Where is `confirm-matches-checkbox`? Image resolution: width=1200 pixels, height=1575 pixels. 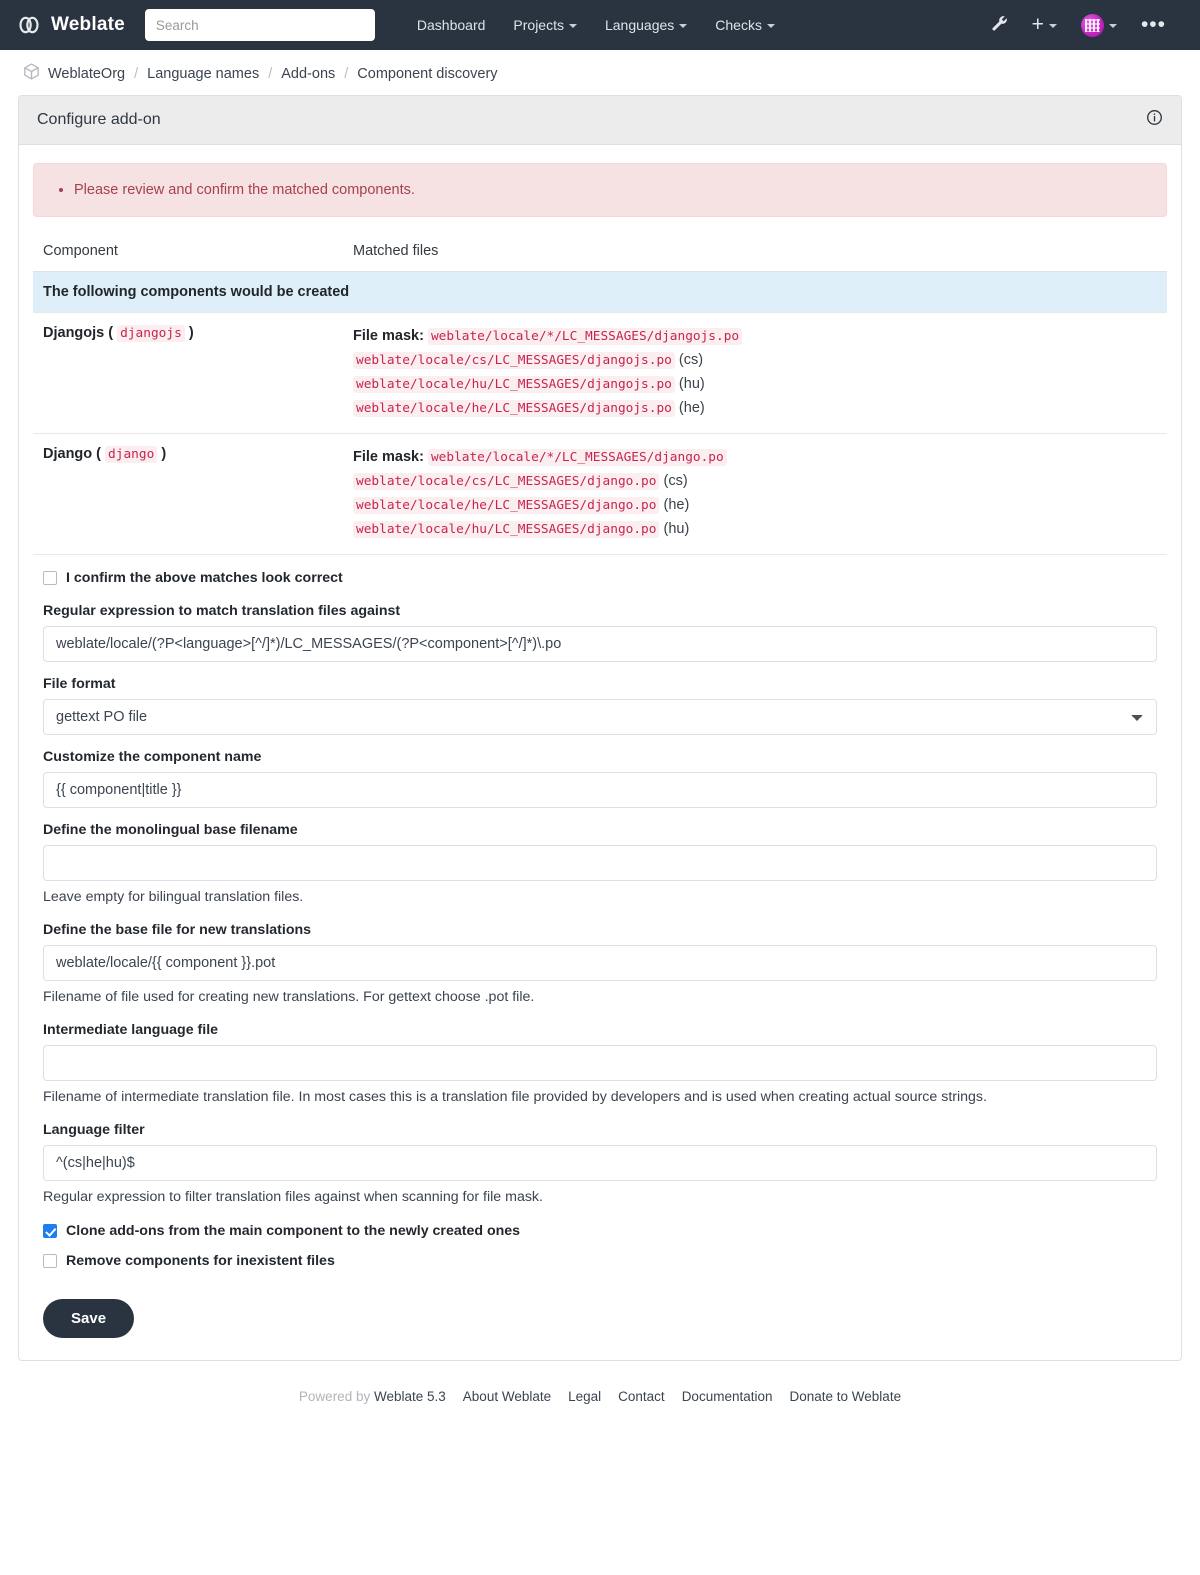
confirm-matches-checkbox is located at coordinates (50, 577).